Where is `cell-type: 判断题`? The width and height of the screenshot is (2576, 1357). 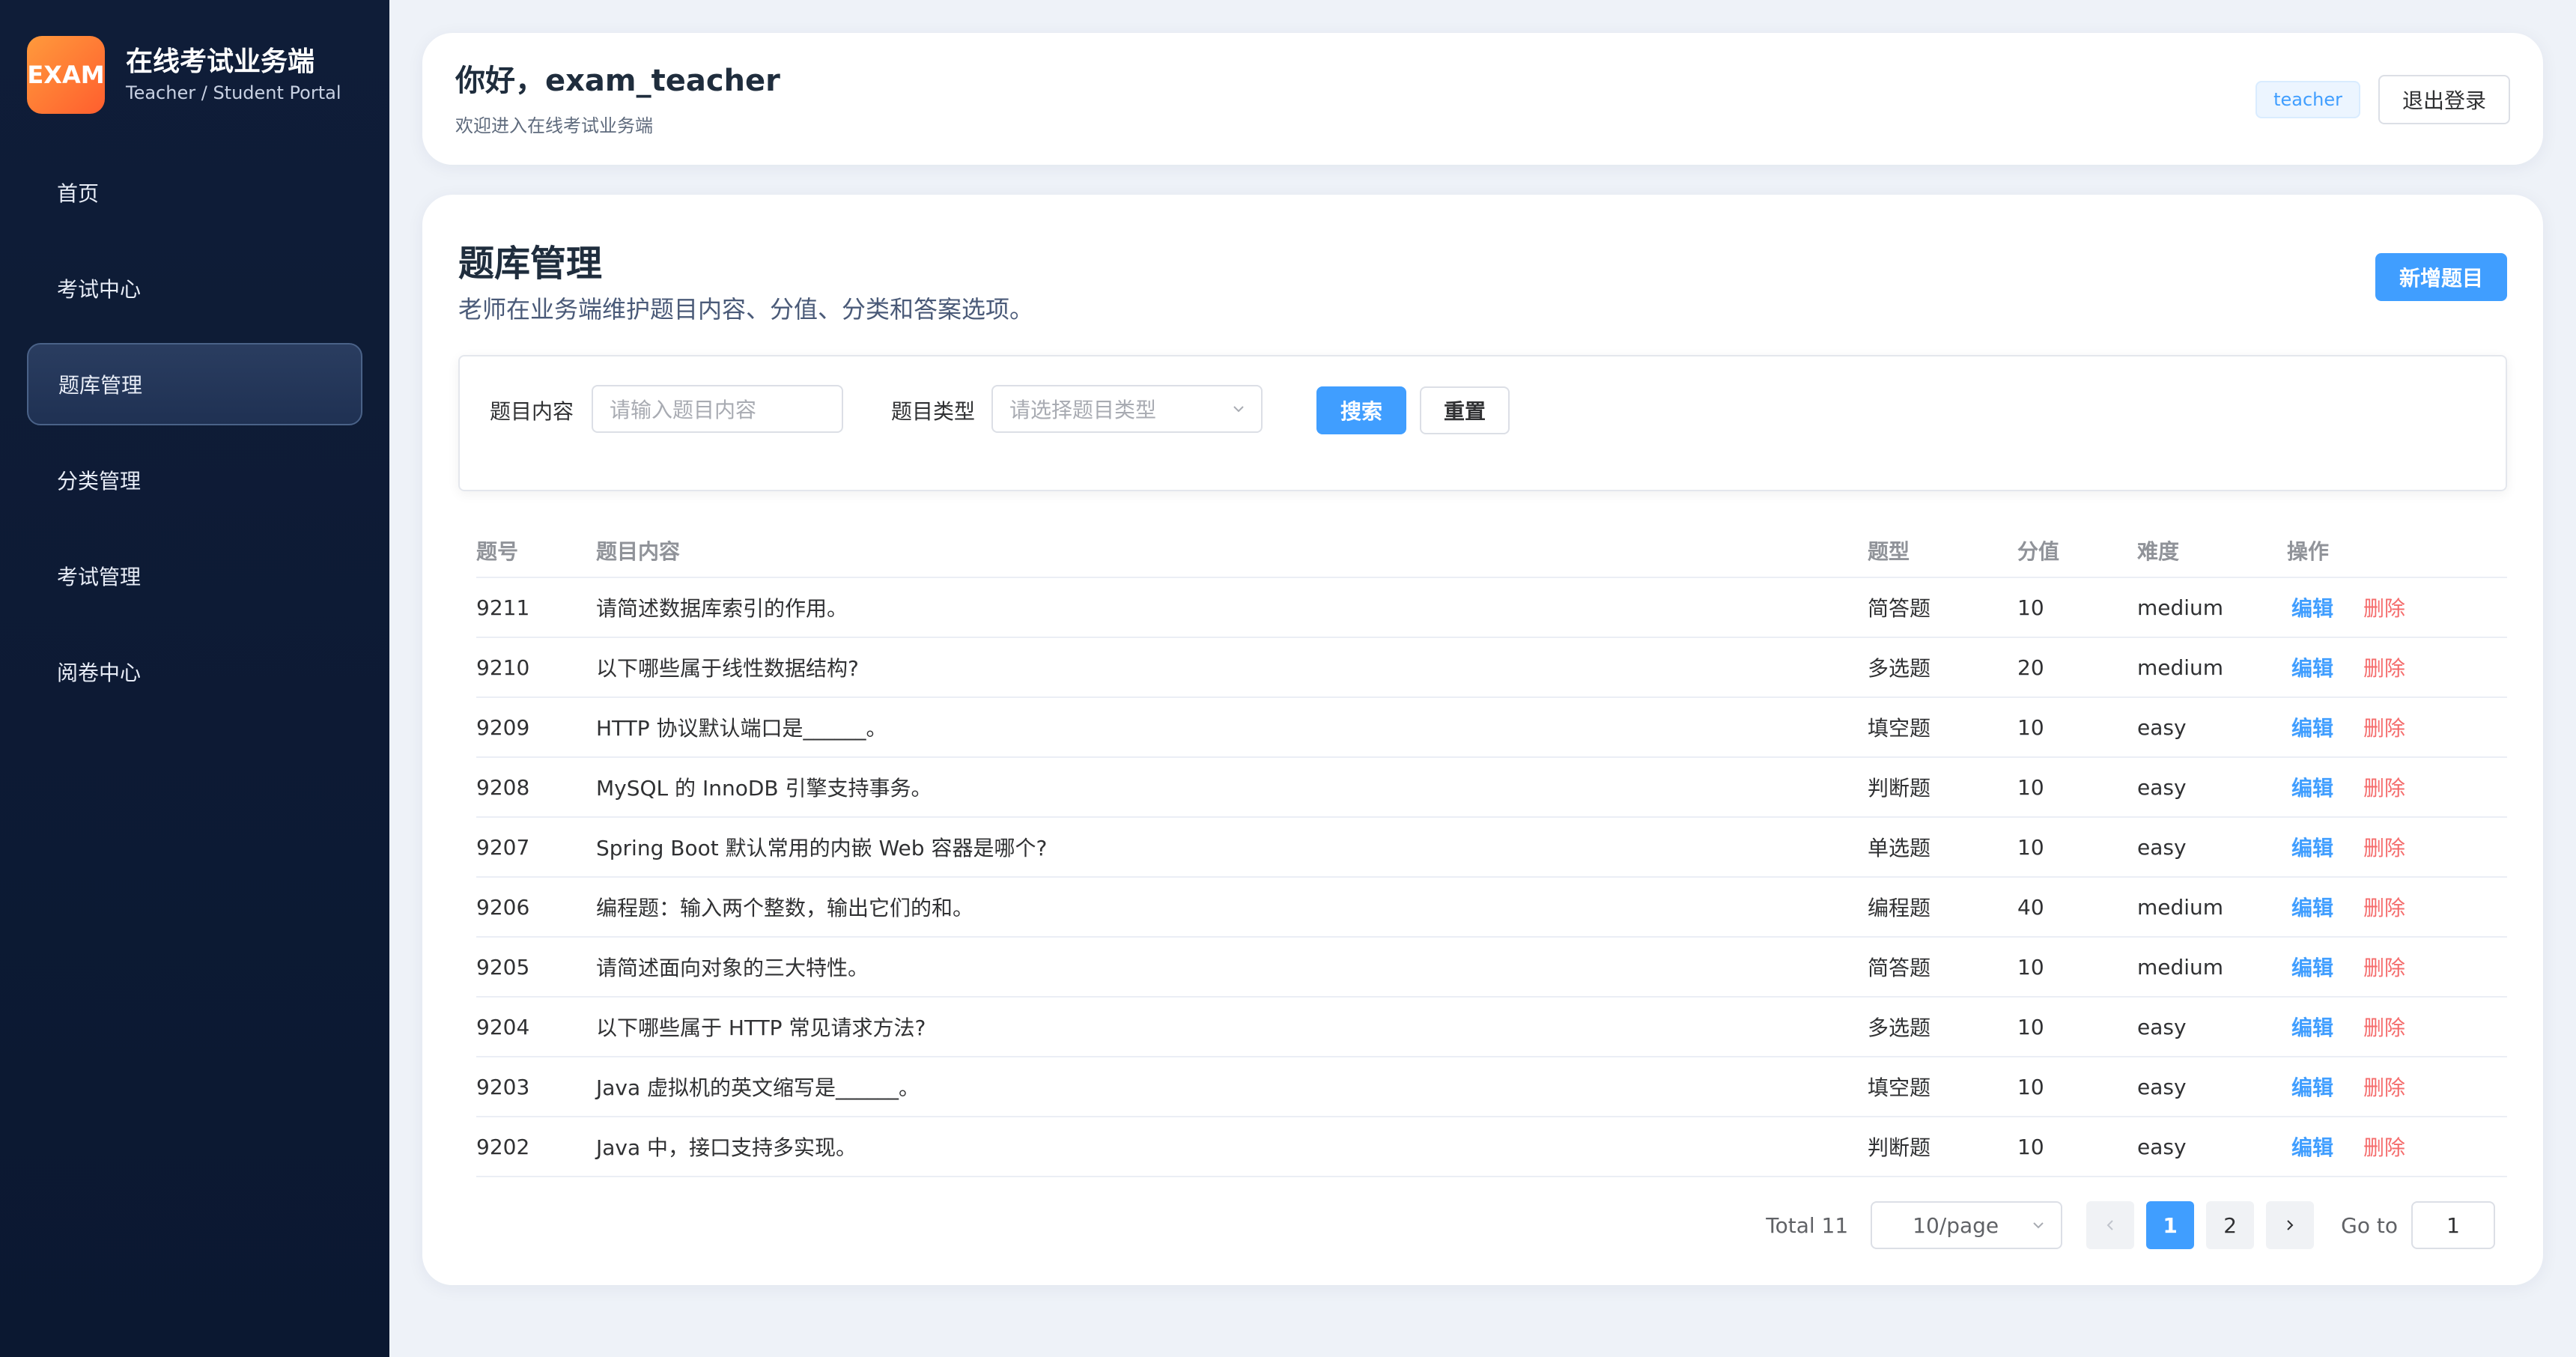
cell-type: 判断题 is located at coordinates (1899, 788).